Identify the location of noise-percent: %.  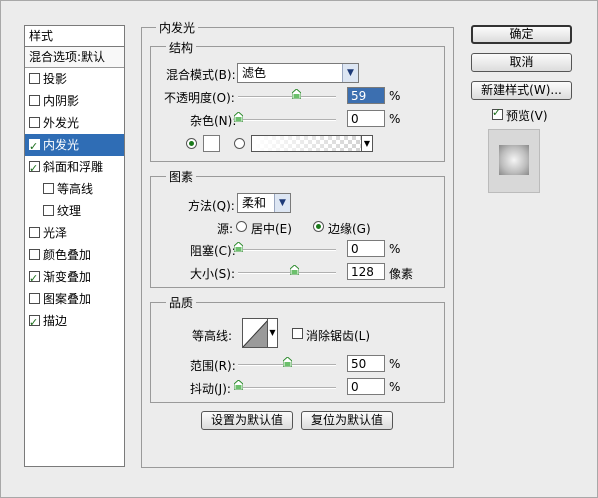
(395, 119).